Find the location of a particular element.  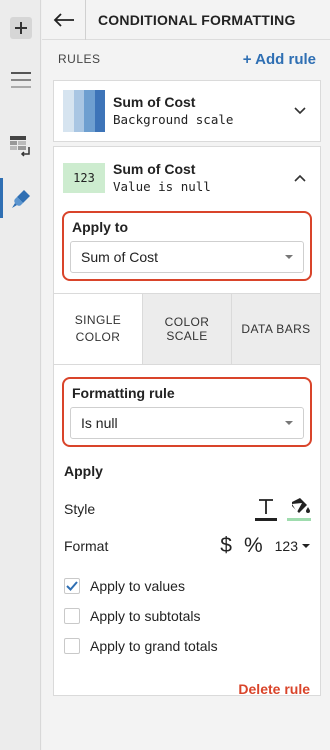

back-button is located at coordinates (64, 20).